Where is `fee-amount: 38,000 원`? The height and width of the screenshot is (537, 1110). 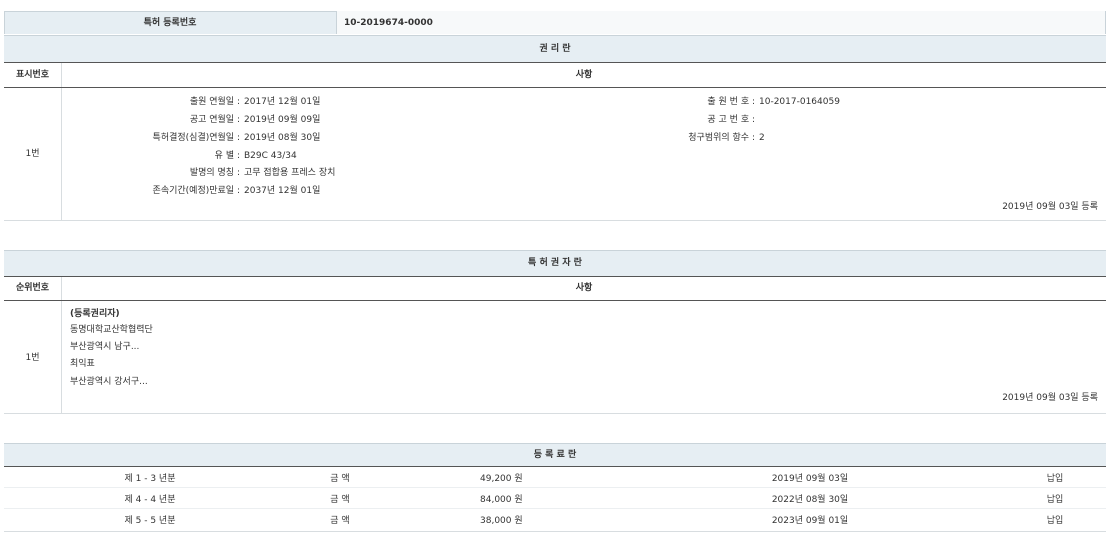
fee-amount: 38,000 원 is located at coordinates (530, 521).